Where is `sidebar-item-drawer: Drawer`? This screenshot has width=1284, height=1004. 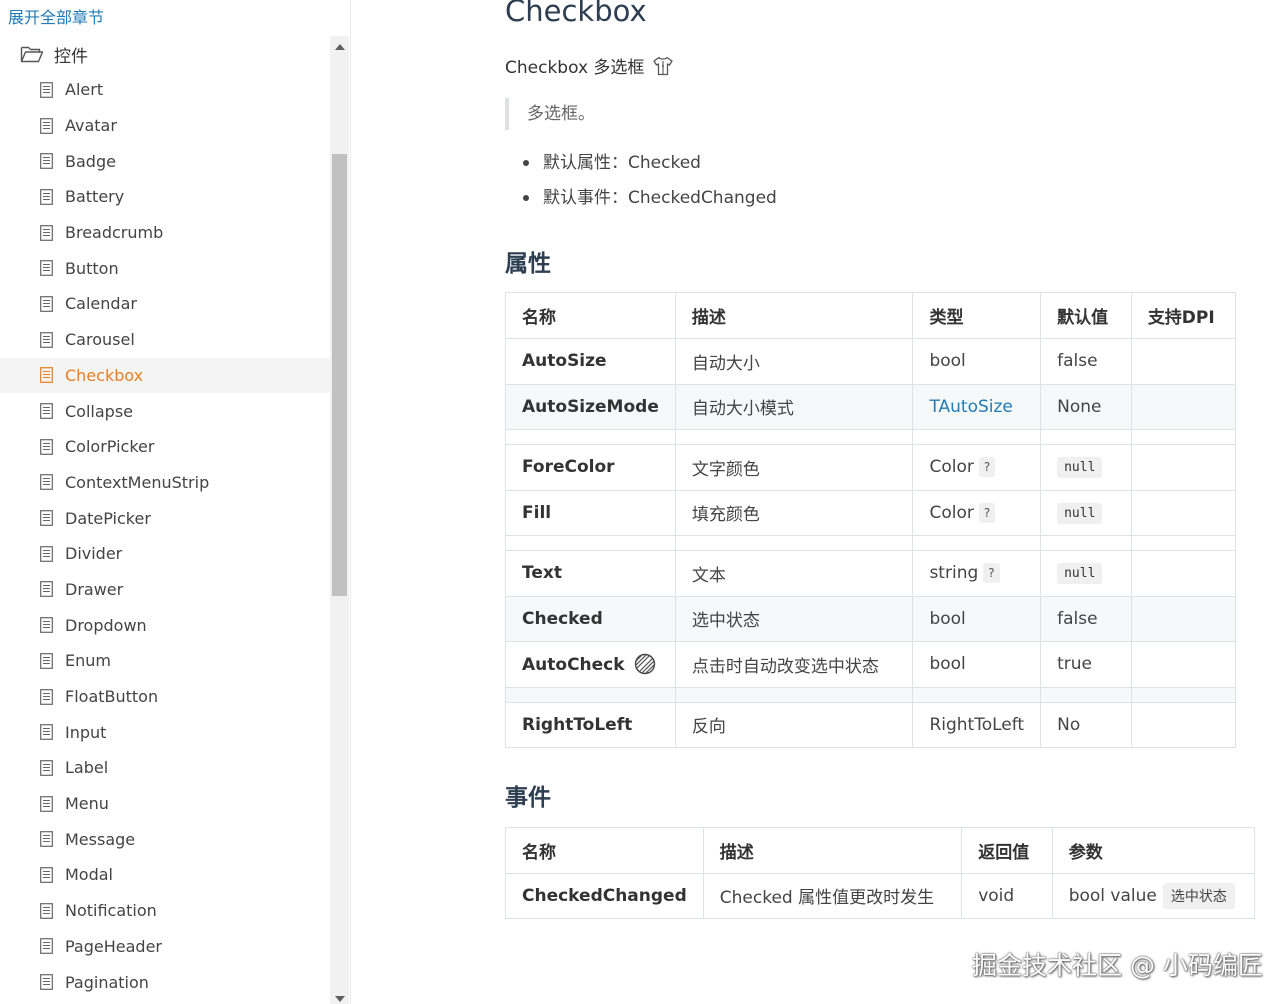 sidebar-item-drawer: Drawer is located at coordinates (165, 590).